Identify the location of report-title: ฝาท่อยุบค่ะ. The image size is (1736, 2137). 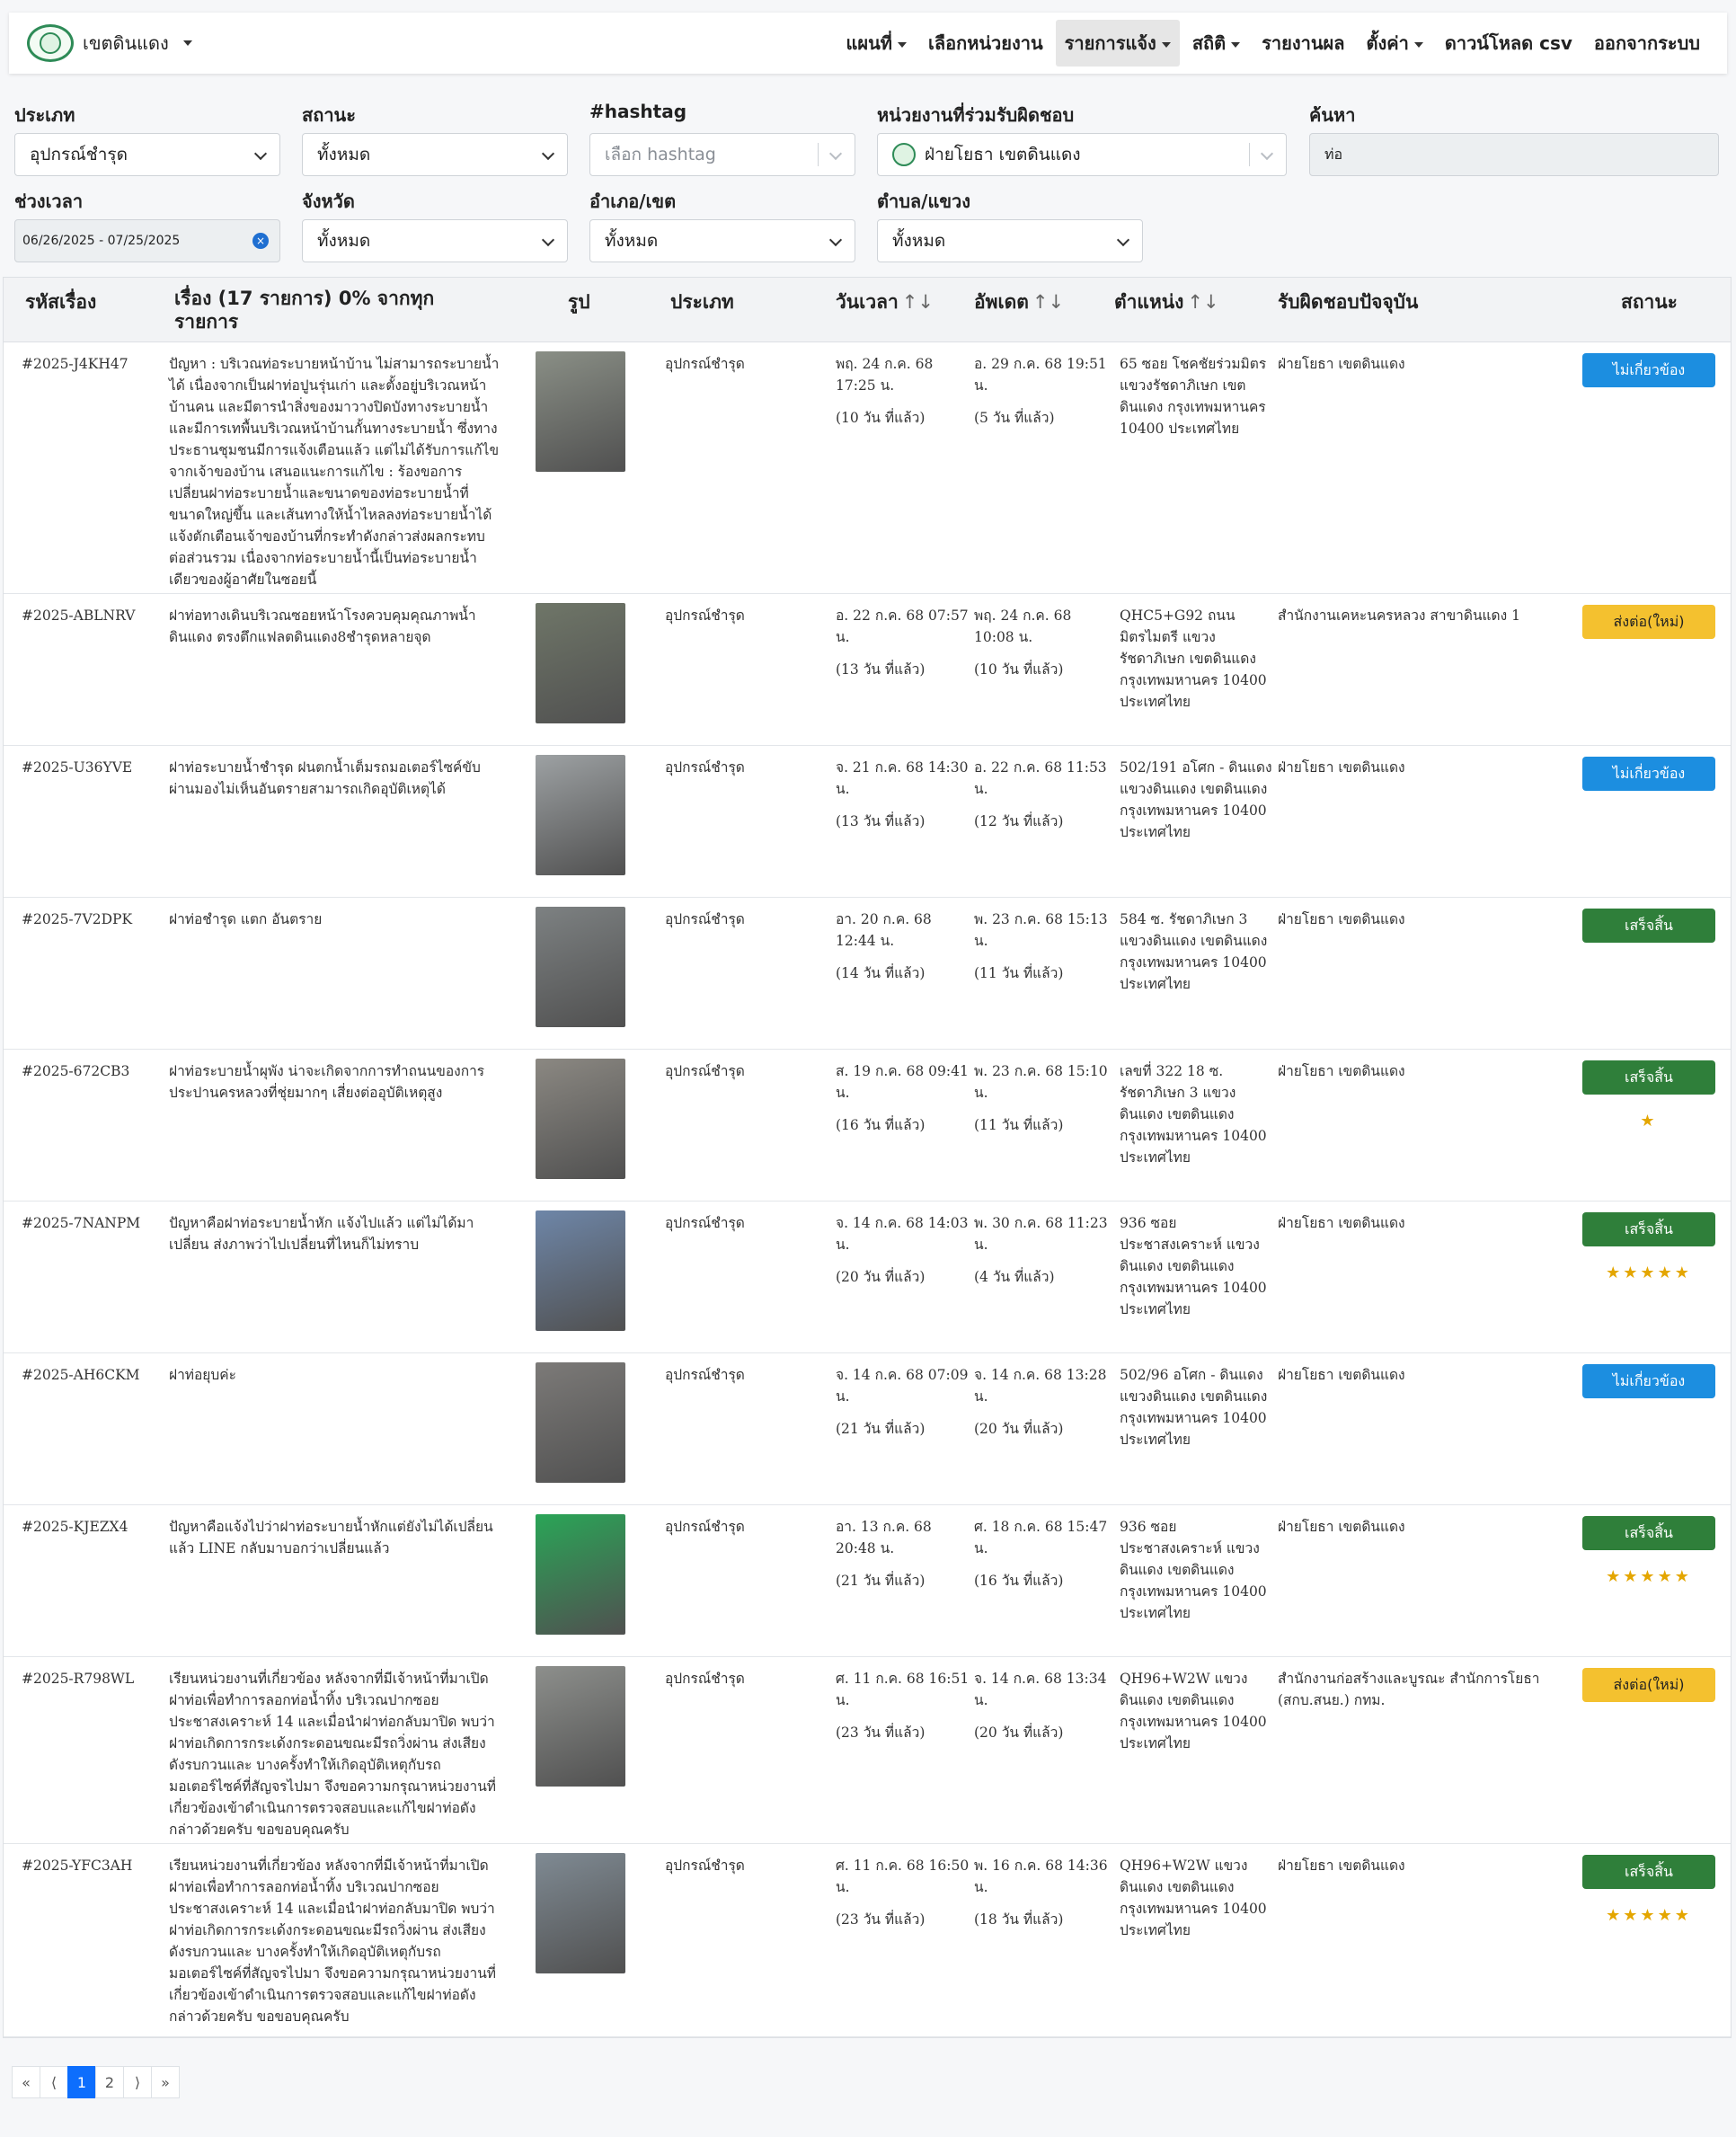
(335, 1375).